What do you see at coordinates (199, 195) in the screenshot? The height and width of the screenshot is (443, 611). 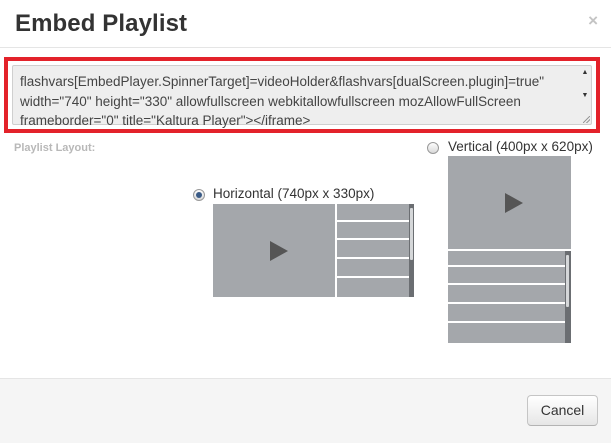 I see `horizontal-layout-radio` at bounding box center [199, 195].